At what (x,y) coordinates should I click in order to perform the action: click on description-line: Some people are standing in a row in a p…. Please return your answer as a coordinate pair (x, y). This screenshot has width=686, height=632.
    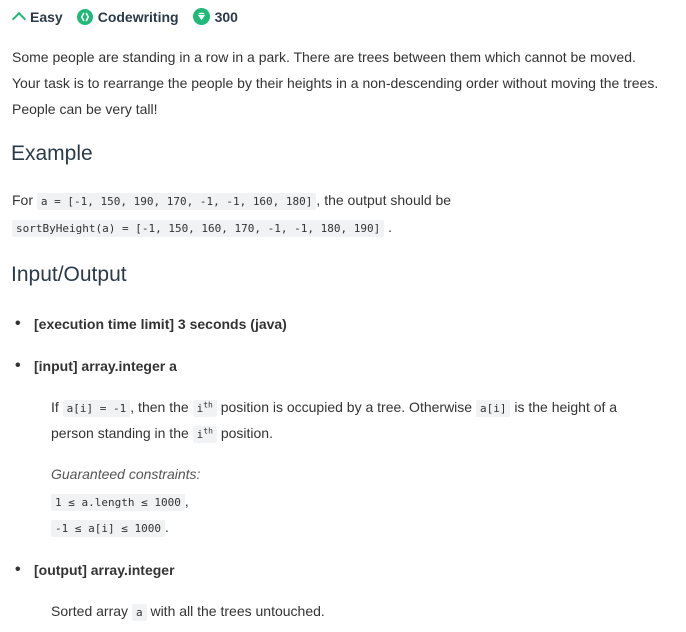
    Looking at the image, I should click on (324, 57).